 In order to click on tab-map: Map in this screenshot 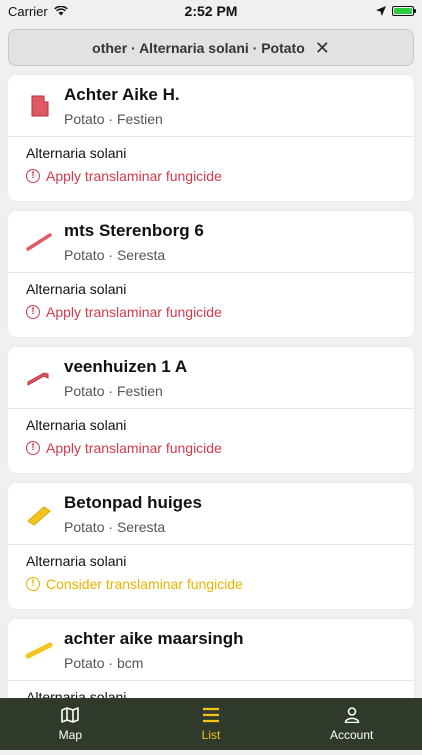, I will do `click(70, 724)`.